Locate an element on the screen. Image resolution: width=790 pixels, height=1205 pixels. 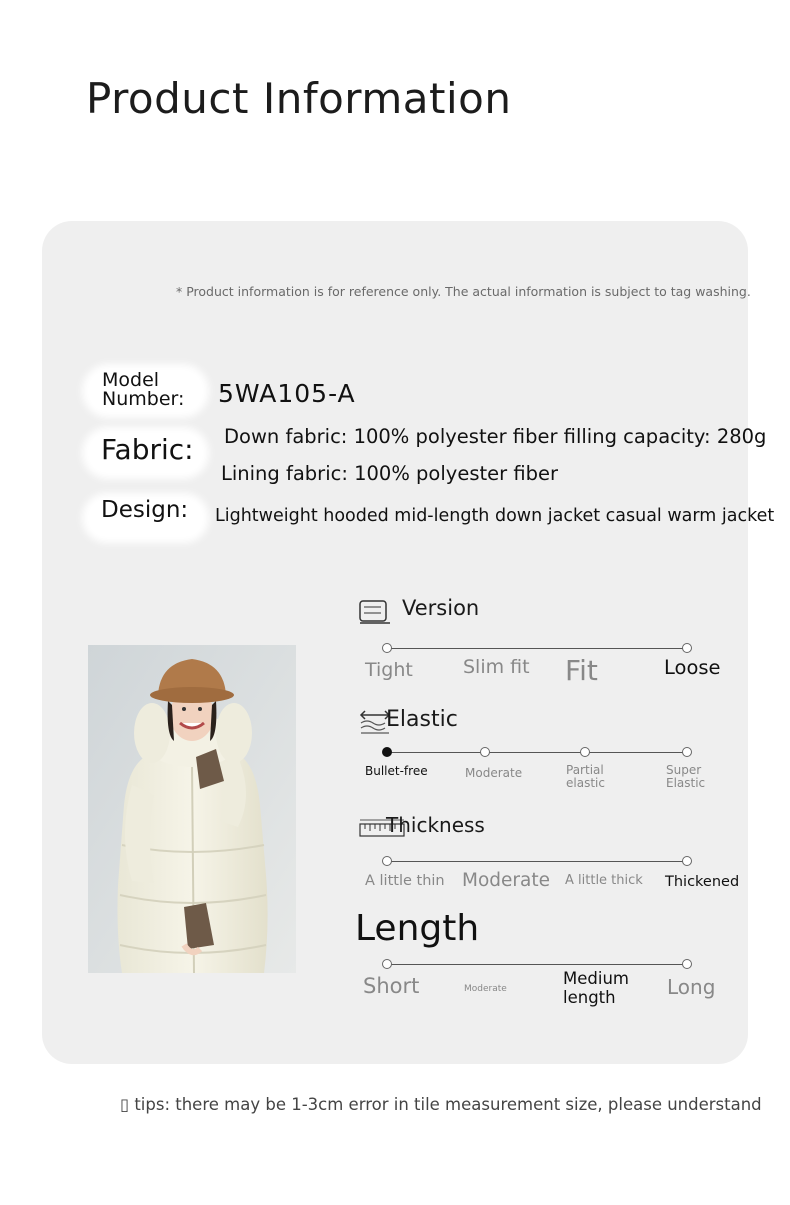
length-option-medium-line1: Medium is located at coordinates (596, 978).